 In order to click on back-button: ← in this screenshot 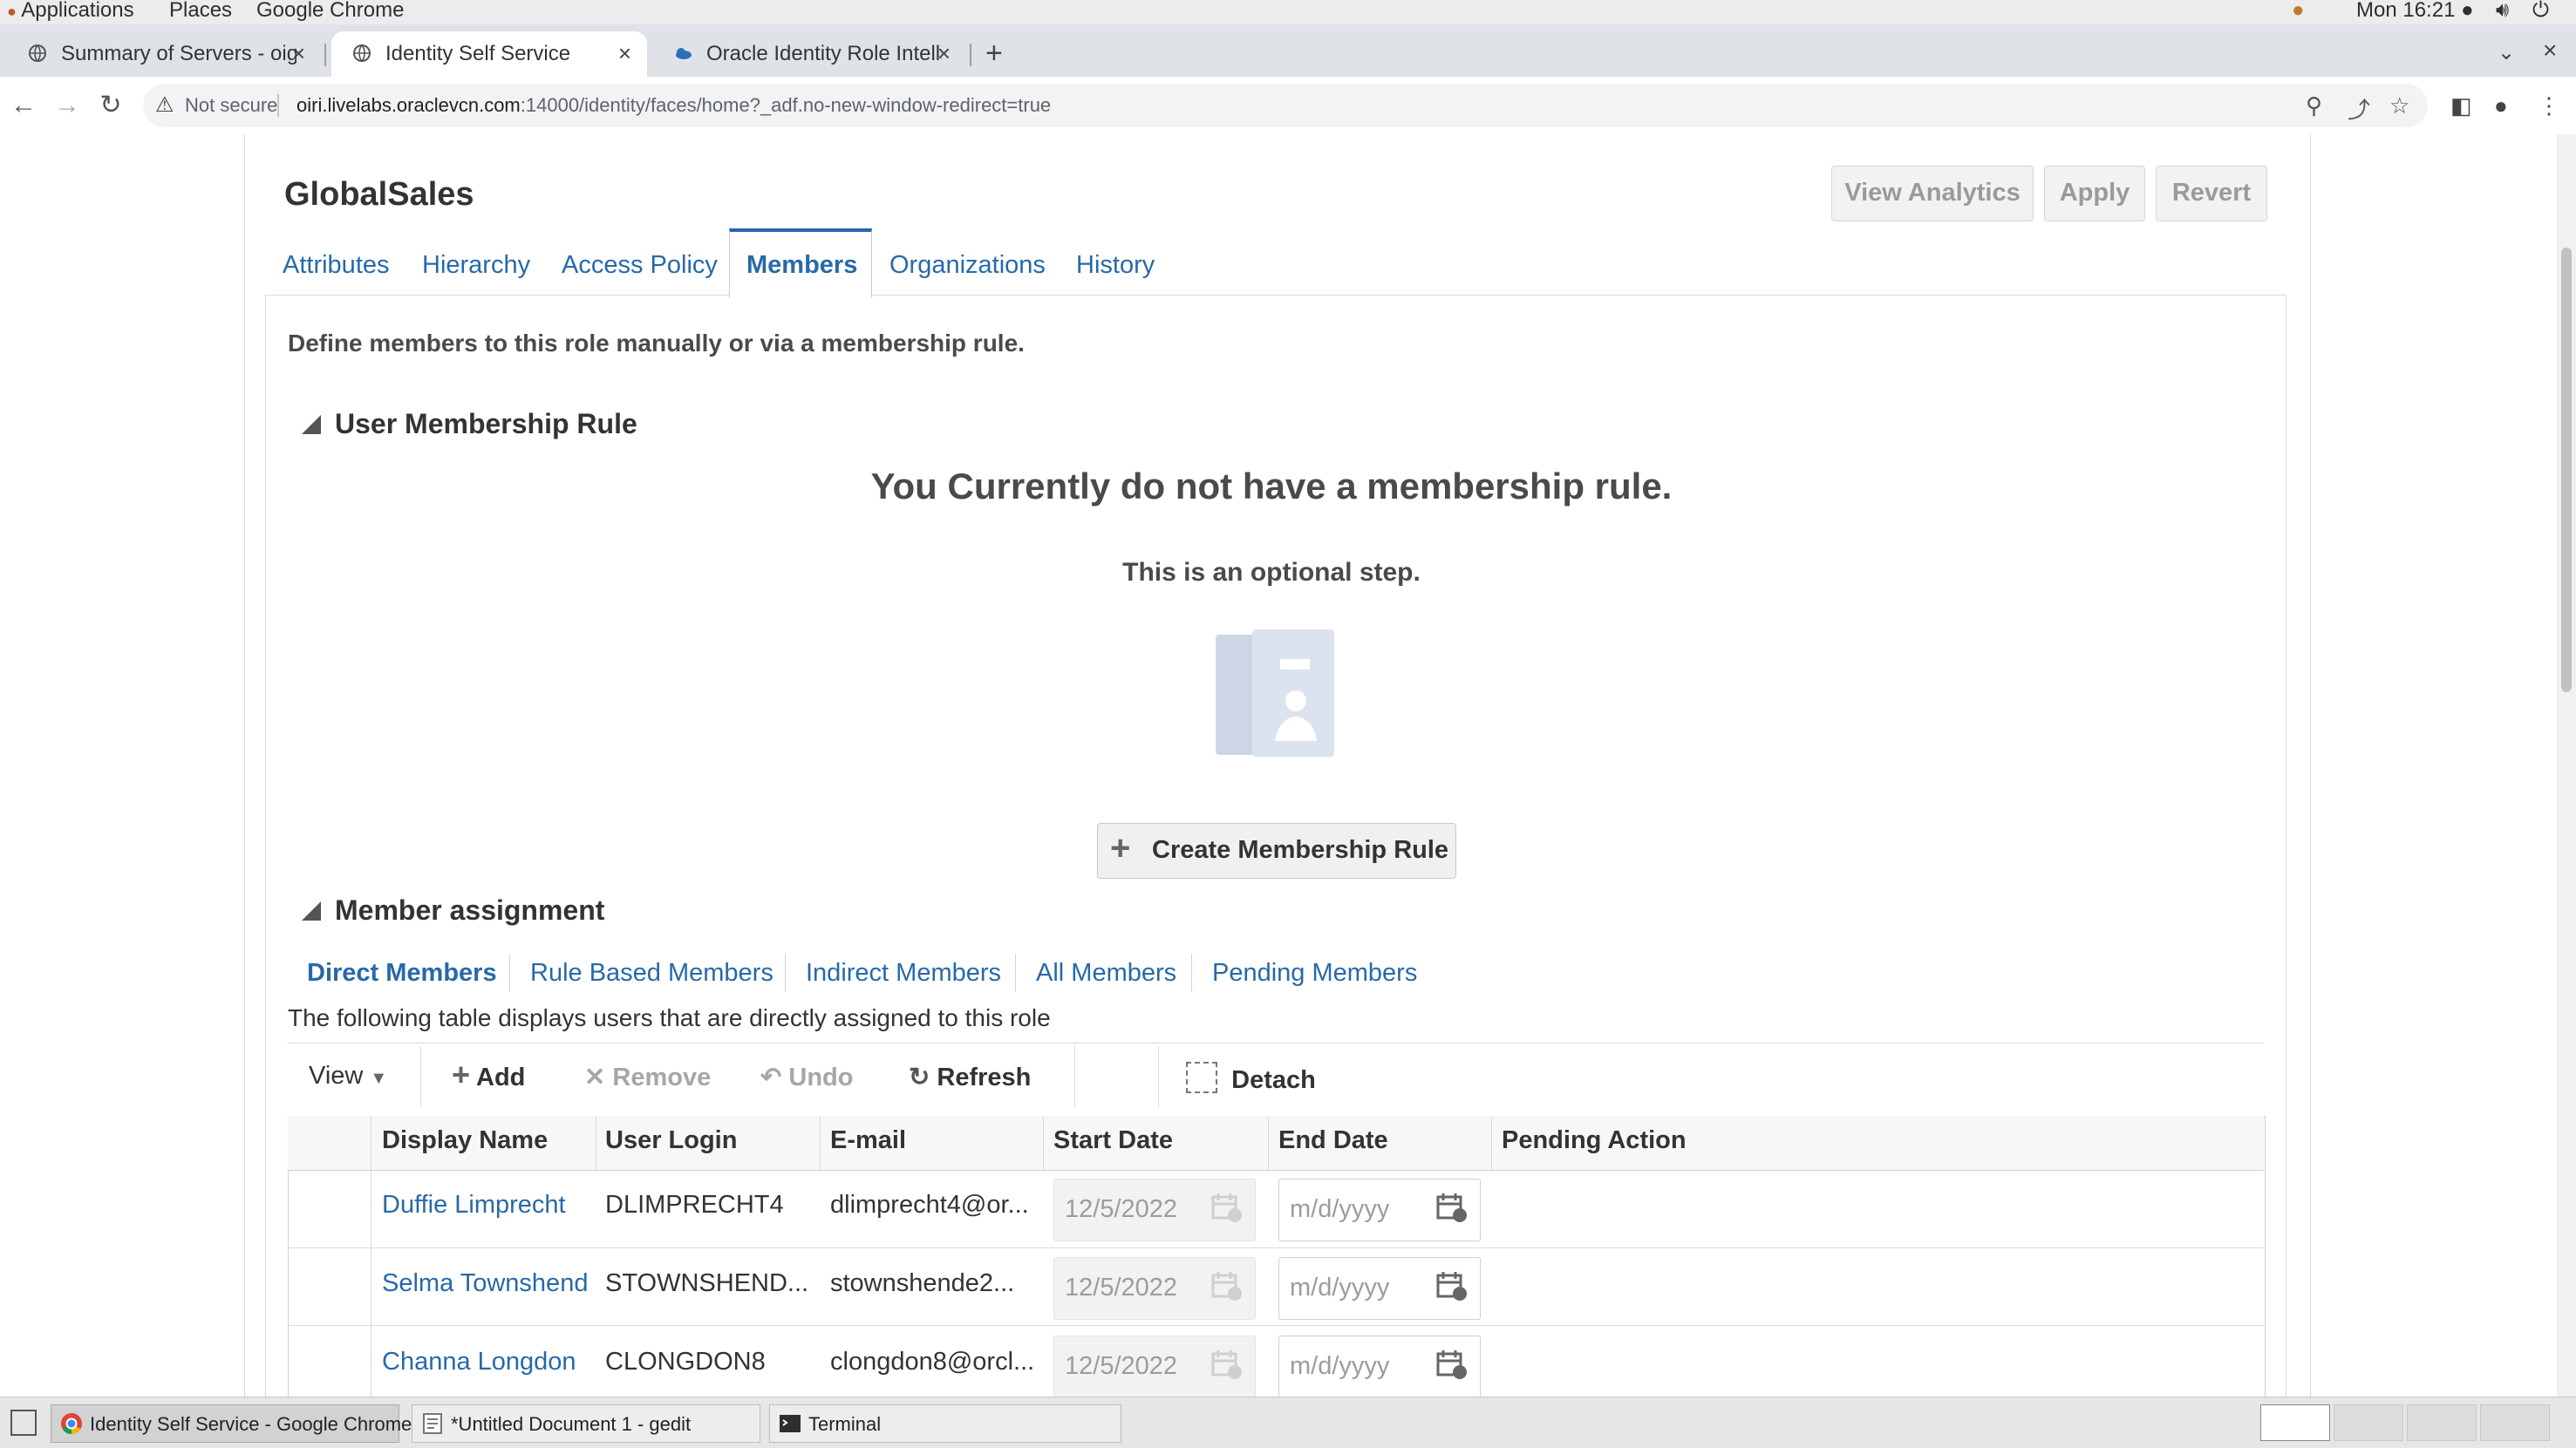, I will do `click(24, 105)`.